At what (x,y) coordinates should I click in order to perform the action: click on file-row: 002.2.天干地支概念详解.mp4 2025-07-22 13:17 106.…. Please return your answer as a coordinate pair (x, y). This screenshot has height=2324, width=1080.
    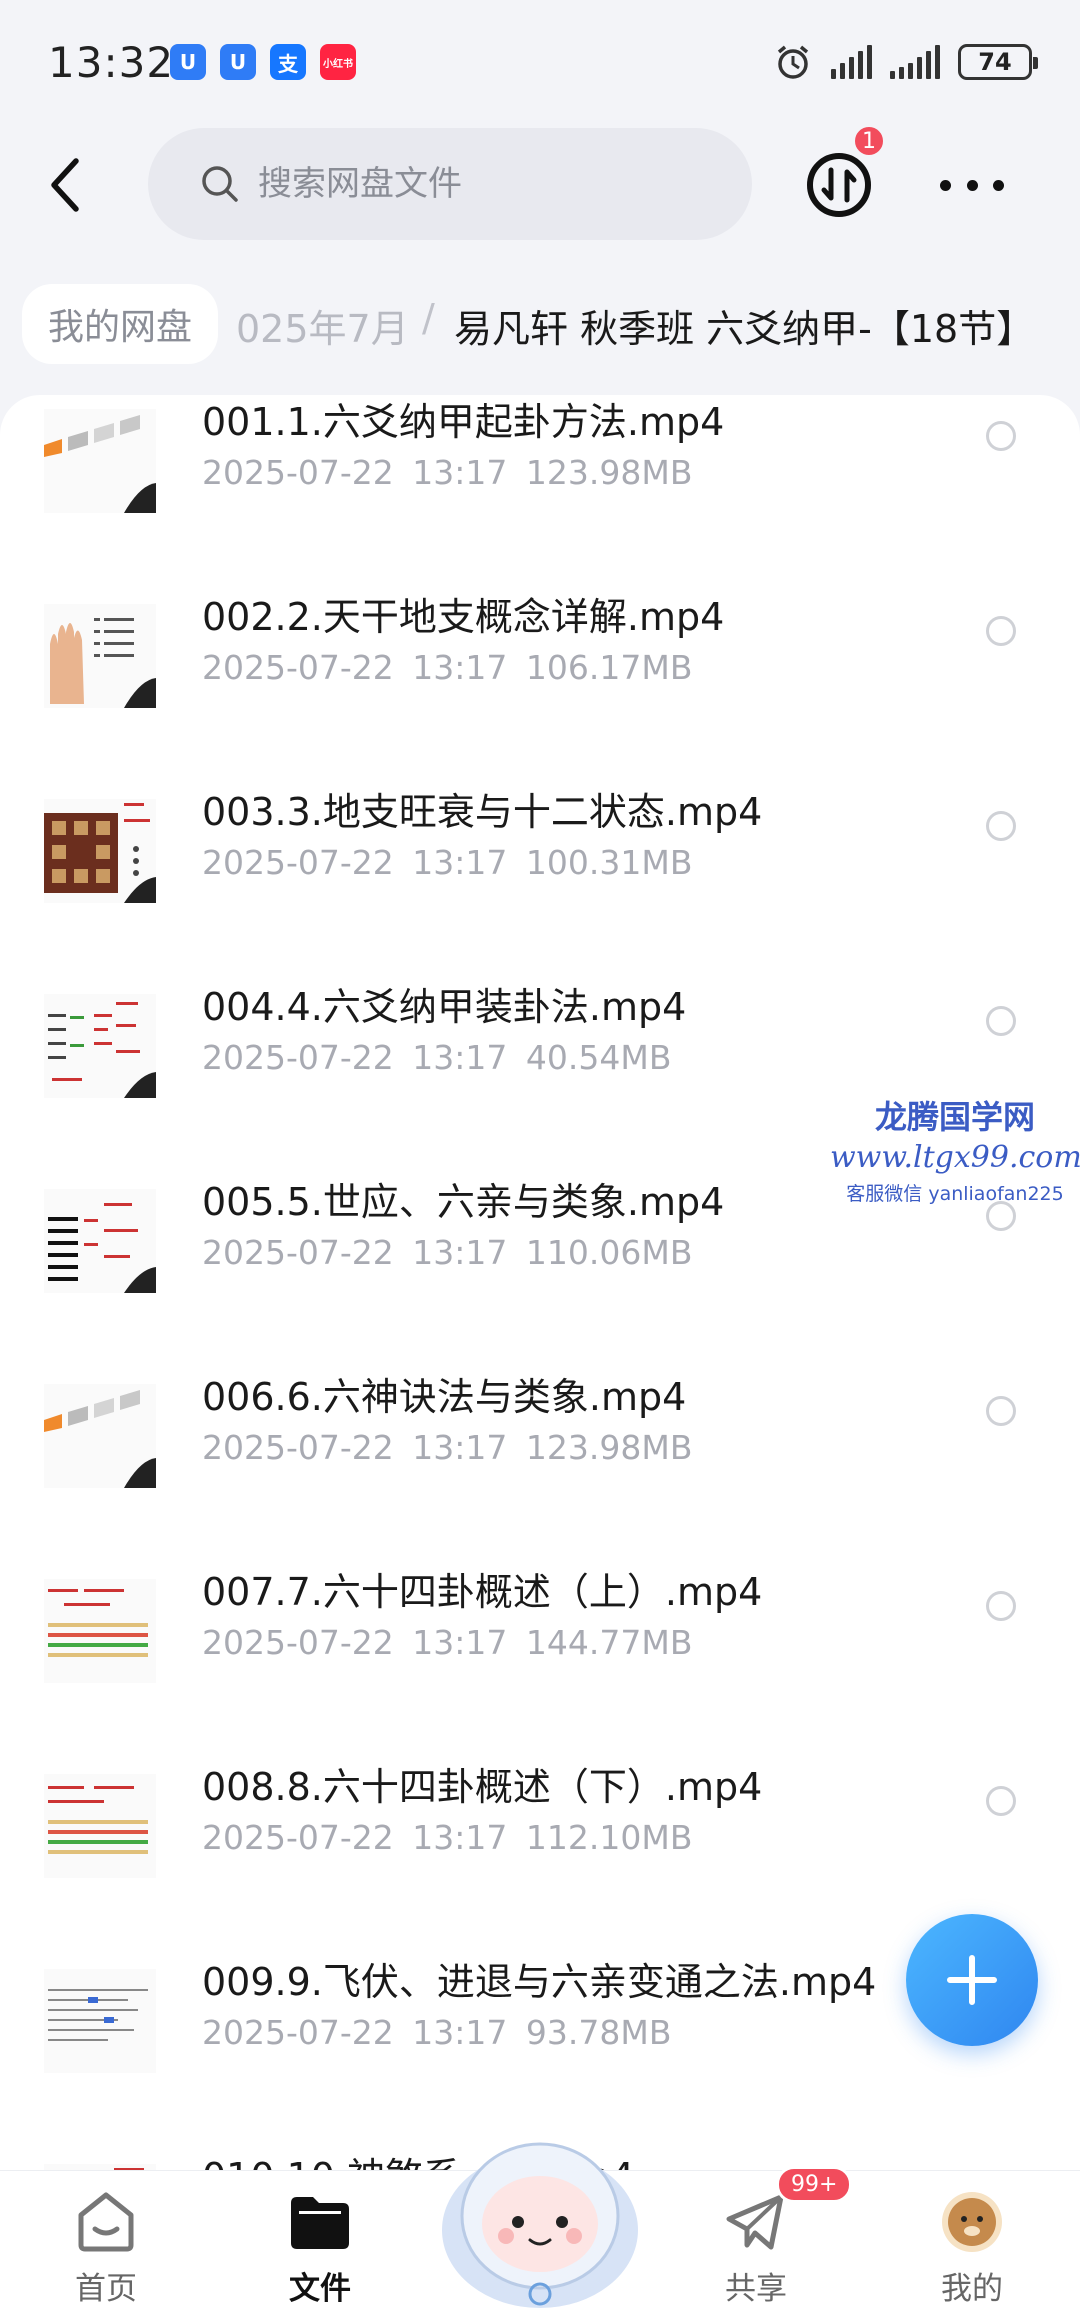
    Looking at the image, I should click on (540, 684).